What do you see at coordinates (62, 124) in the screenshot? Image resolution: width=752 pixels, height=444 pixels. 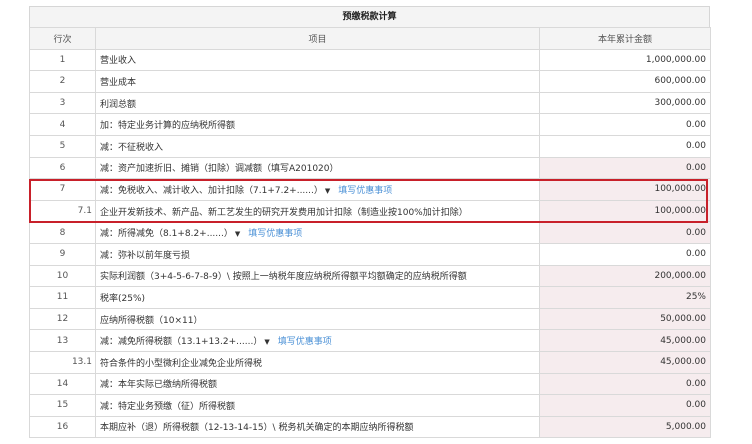 I see `row-number: 4` at bounding box center [62, 124].